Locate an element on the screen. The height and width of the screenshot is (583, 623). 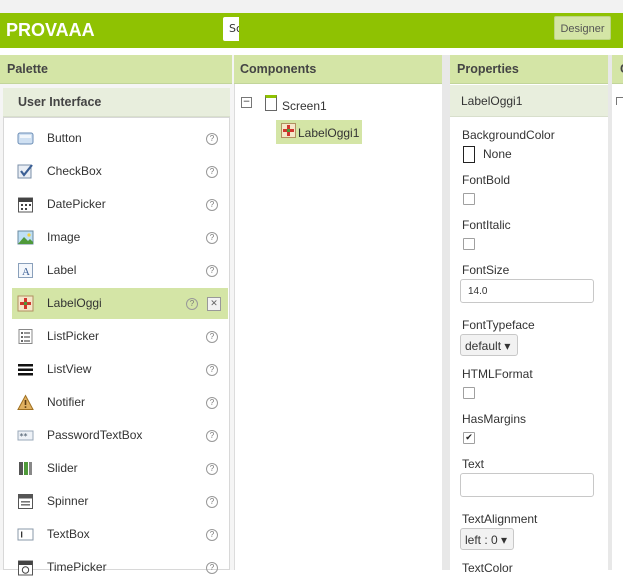
font-size-input: 14.0 is located at coordinates (527, 291).